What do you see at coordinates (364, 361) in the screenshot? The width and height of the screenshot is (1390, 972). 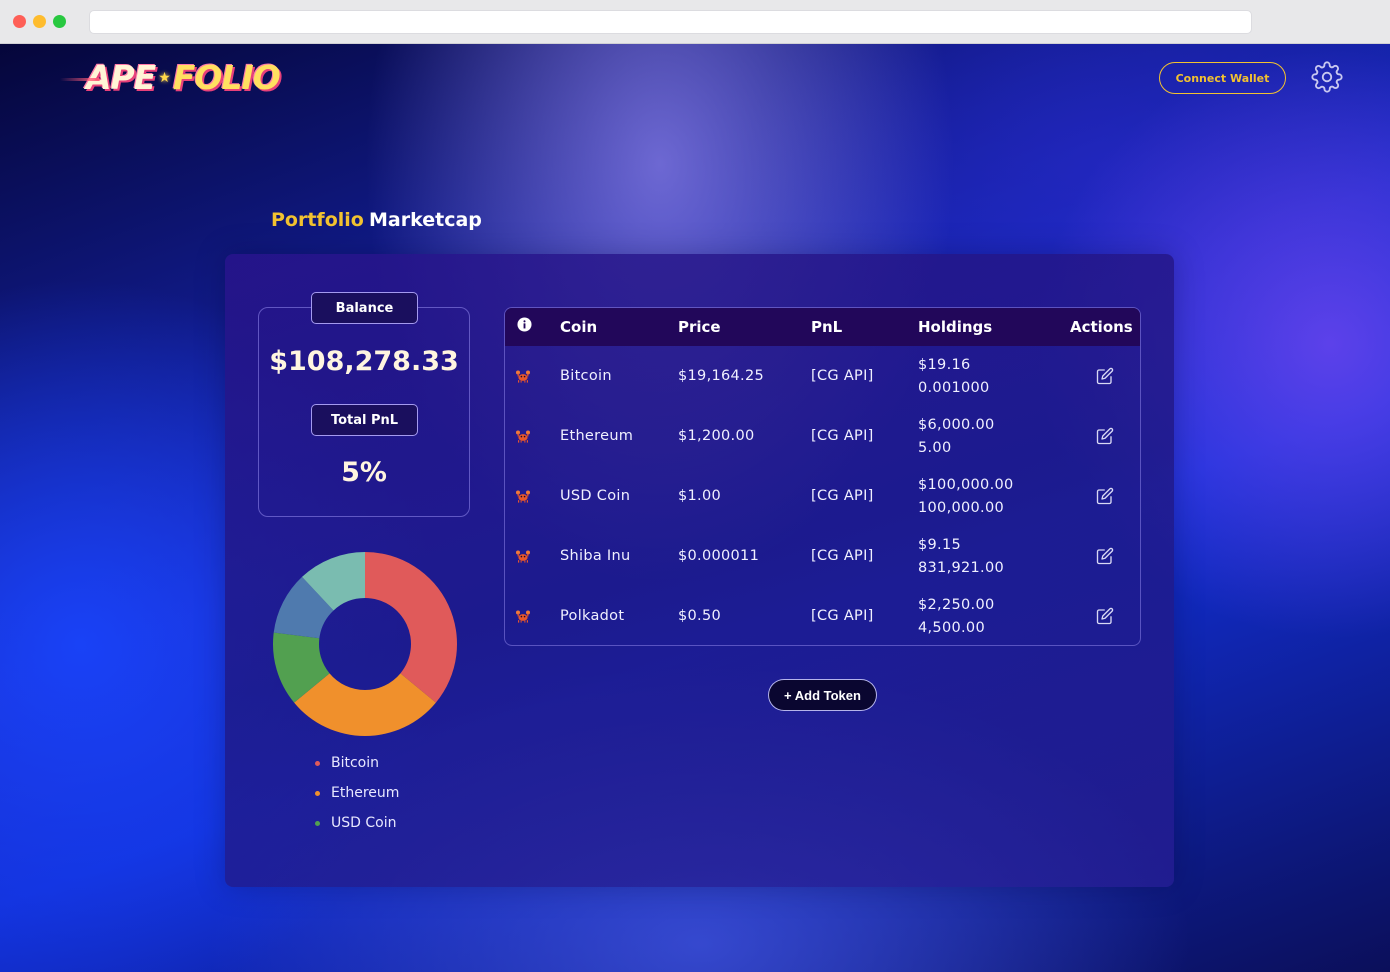 I see `balance-value: $108,278.33` at bounding box center [364, 361].